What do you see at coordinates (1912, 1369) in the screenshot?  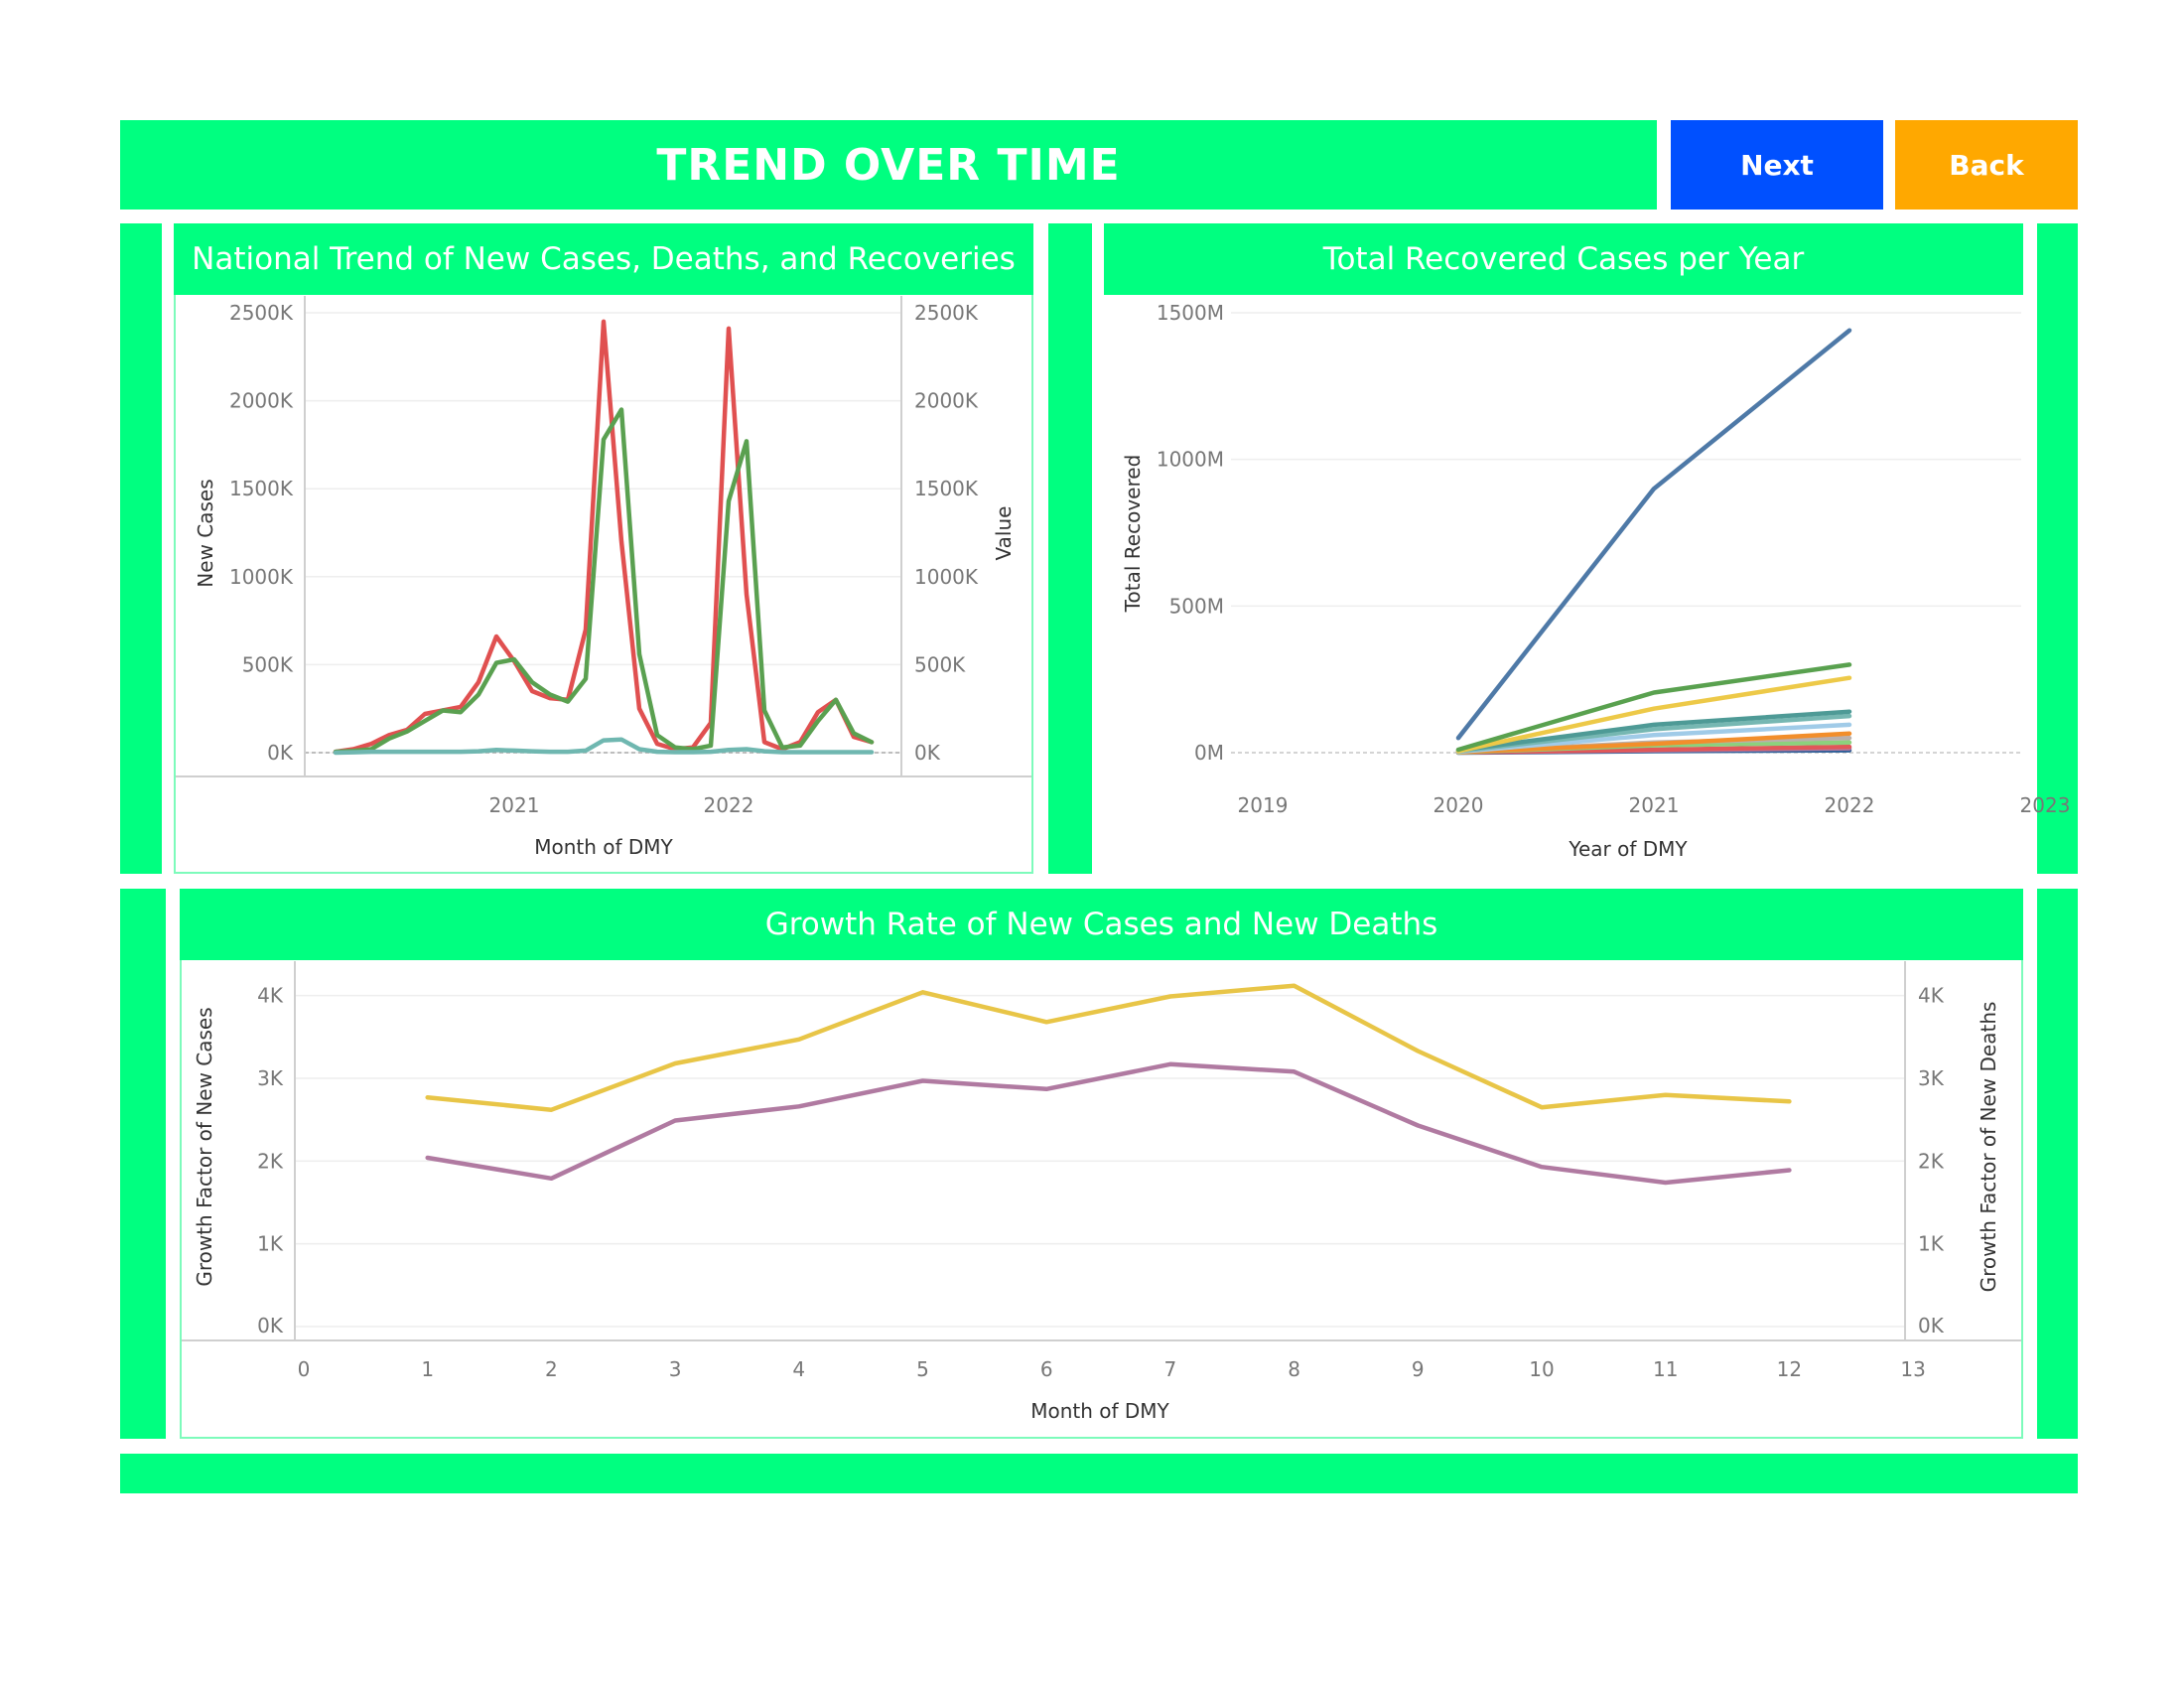 I see `chart3-x-tick: 13` at bounding box center [1912, 1369].